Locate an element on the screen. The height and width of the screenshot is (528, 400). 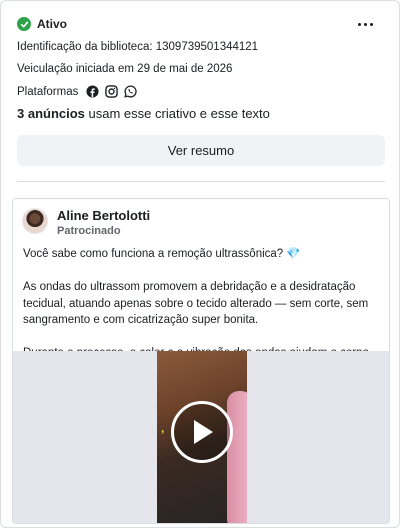
more-options-icon is located at coordinates (365, 24).